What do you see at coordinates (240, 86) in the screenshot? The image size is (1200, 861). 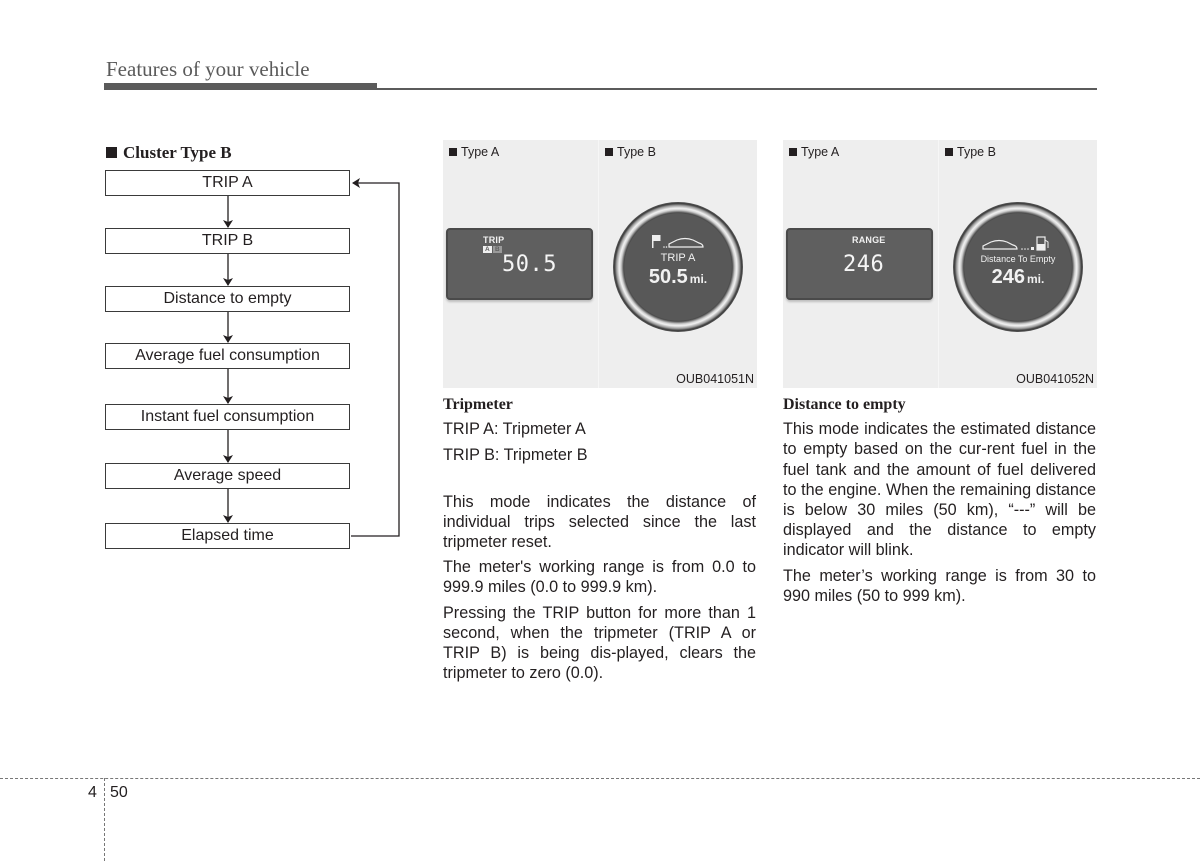 I see `header-rule-thick` at bounding box center [240, 86].